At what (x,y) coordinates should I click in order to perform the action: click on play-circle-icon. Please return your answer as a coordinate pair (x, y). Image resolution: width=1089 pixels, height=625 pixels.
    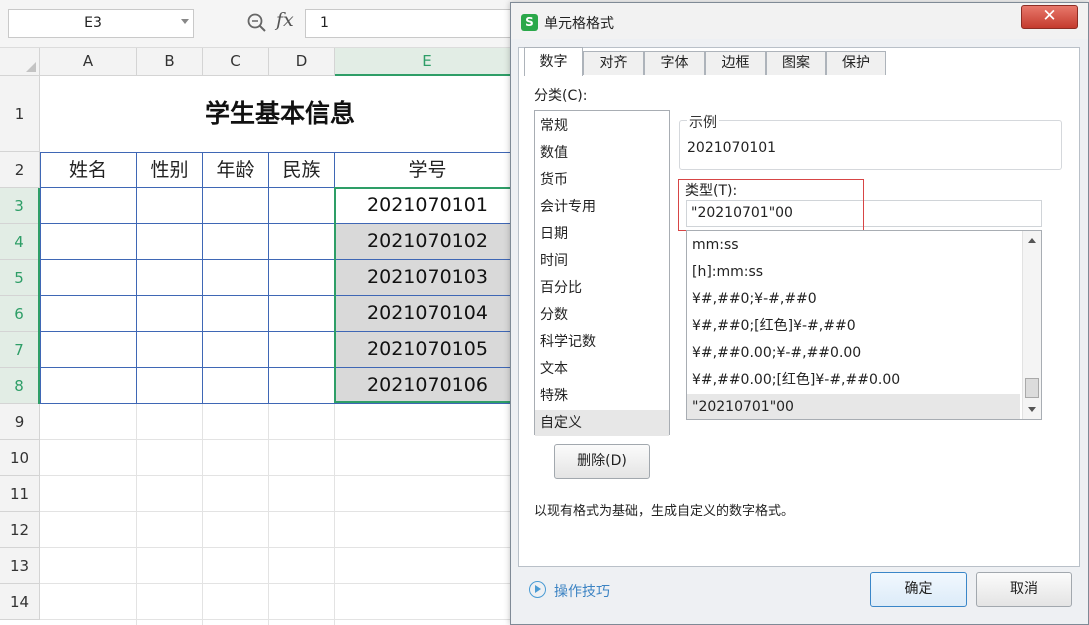
    Looking at the image, I should click on (537, 589).